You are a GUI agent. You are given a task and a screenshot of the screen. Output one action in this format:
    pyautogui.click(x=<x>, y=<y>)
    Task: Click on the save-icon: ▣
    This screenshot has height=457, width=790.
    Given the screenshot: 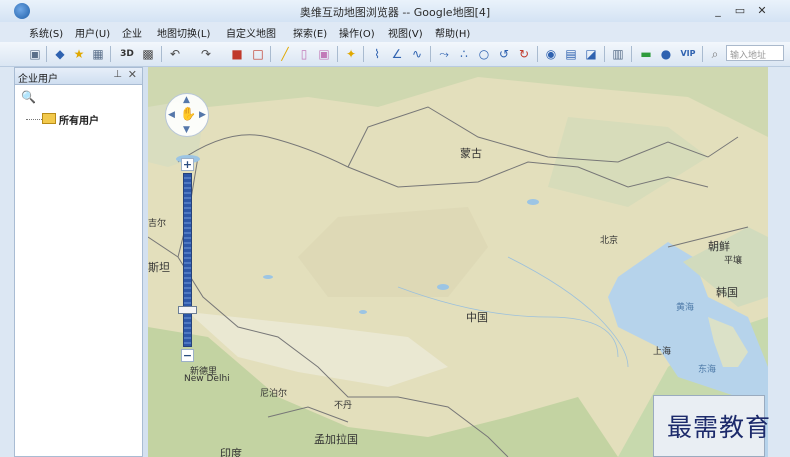 What is the action you would take?
    pyautogui.click(x=35, y=54)
    